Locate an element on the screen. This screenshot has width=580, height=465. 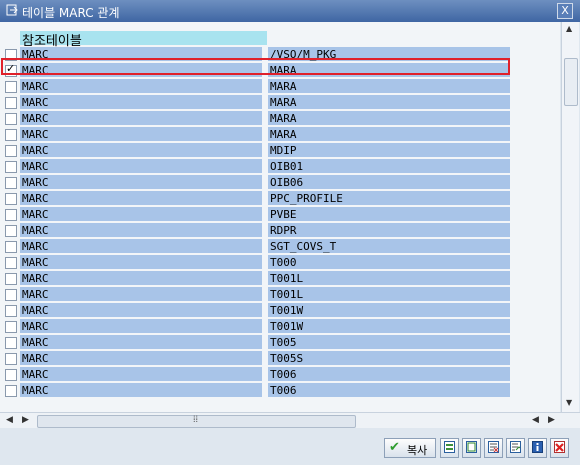
table-cell-reference: SGT_COVS_T is located at coordinates (389, 246).